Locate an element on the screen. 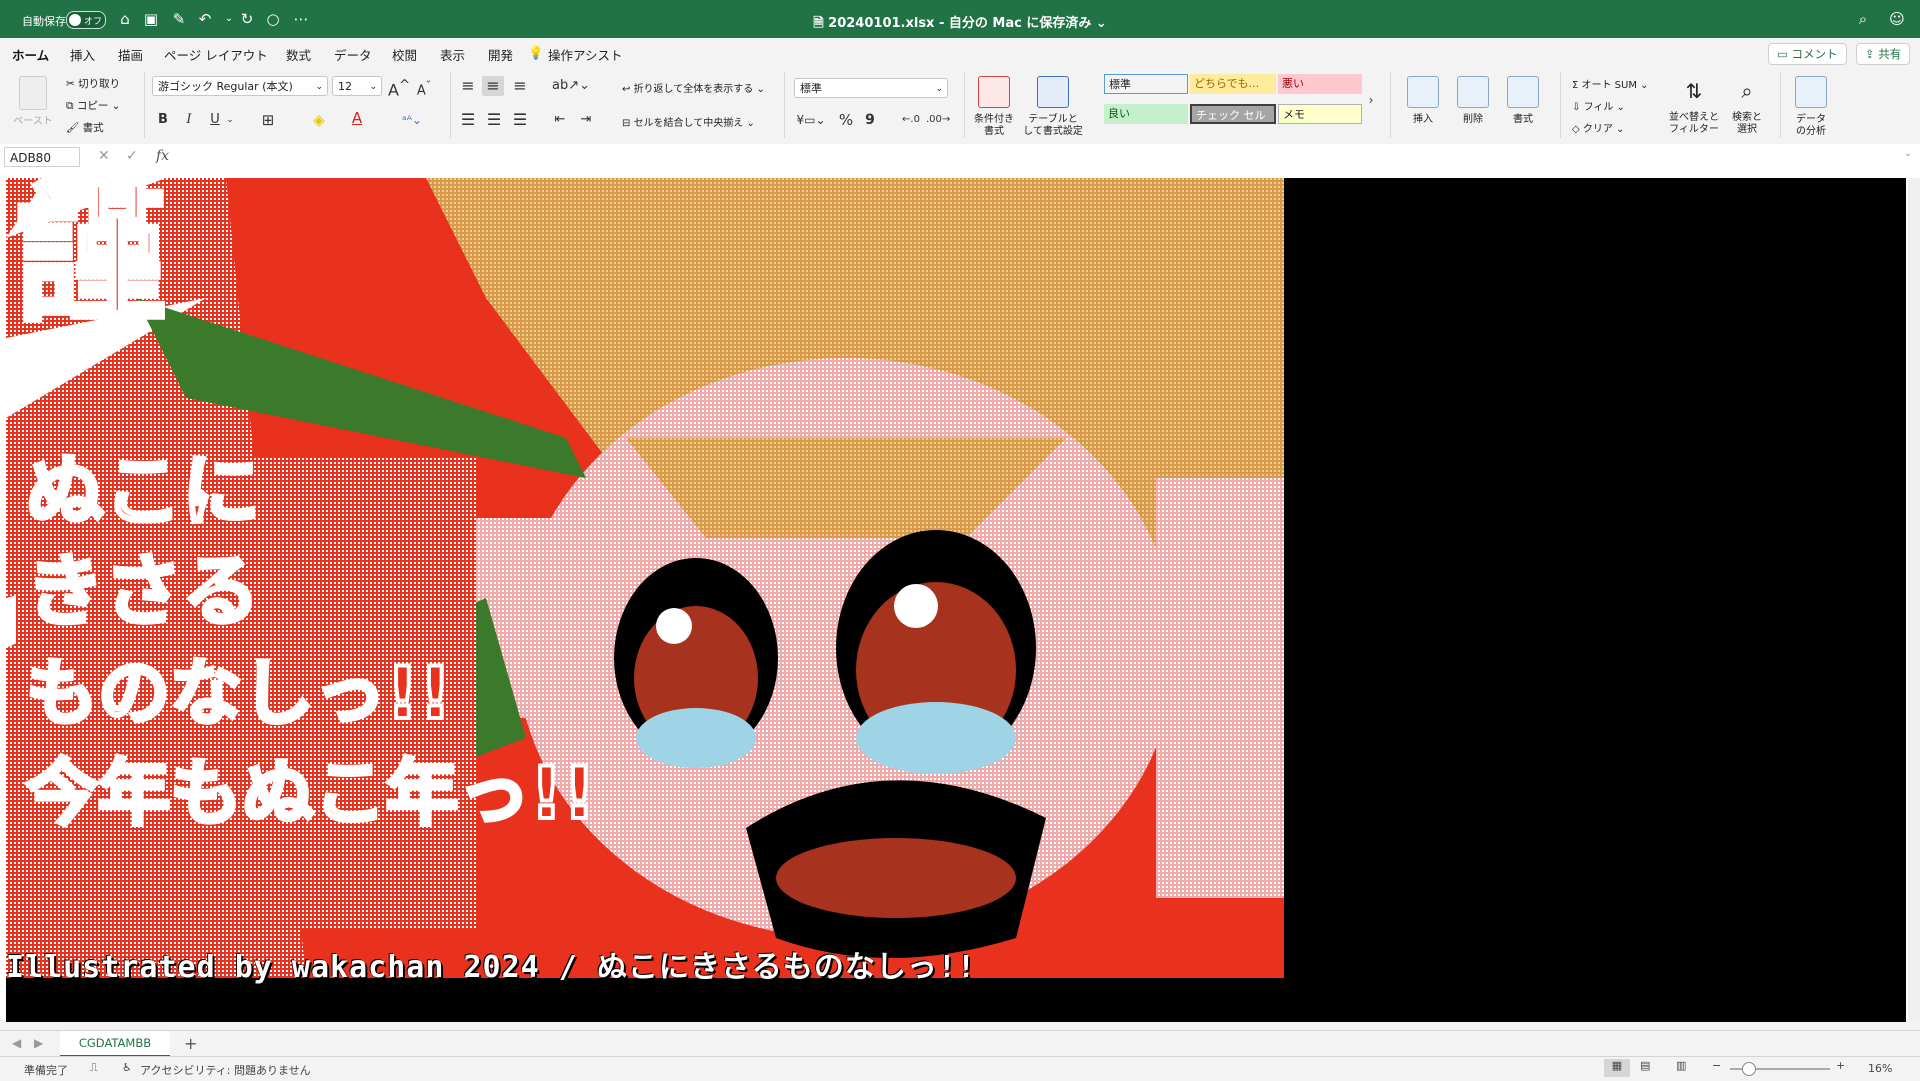 The width and height of the screenshot is (1920, 1081). decrease-decimal-icon: .00→ is located at coordinates (938, 120).